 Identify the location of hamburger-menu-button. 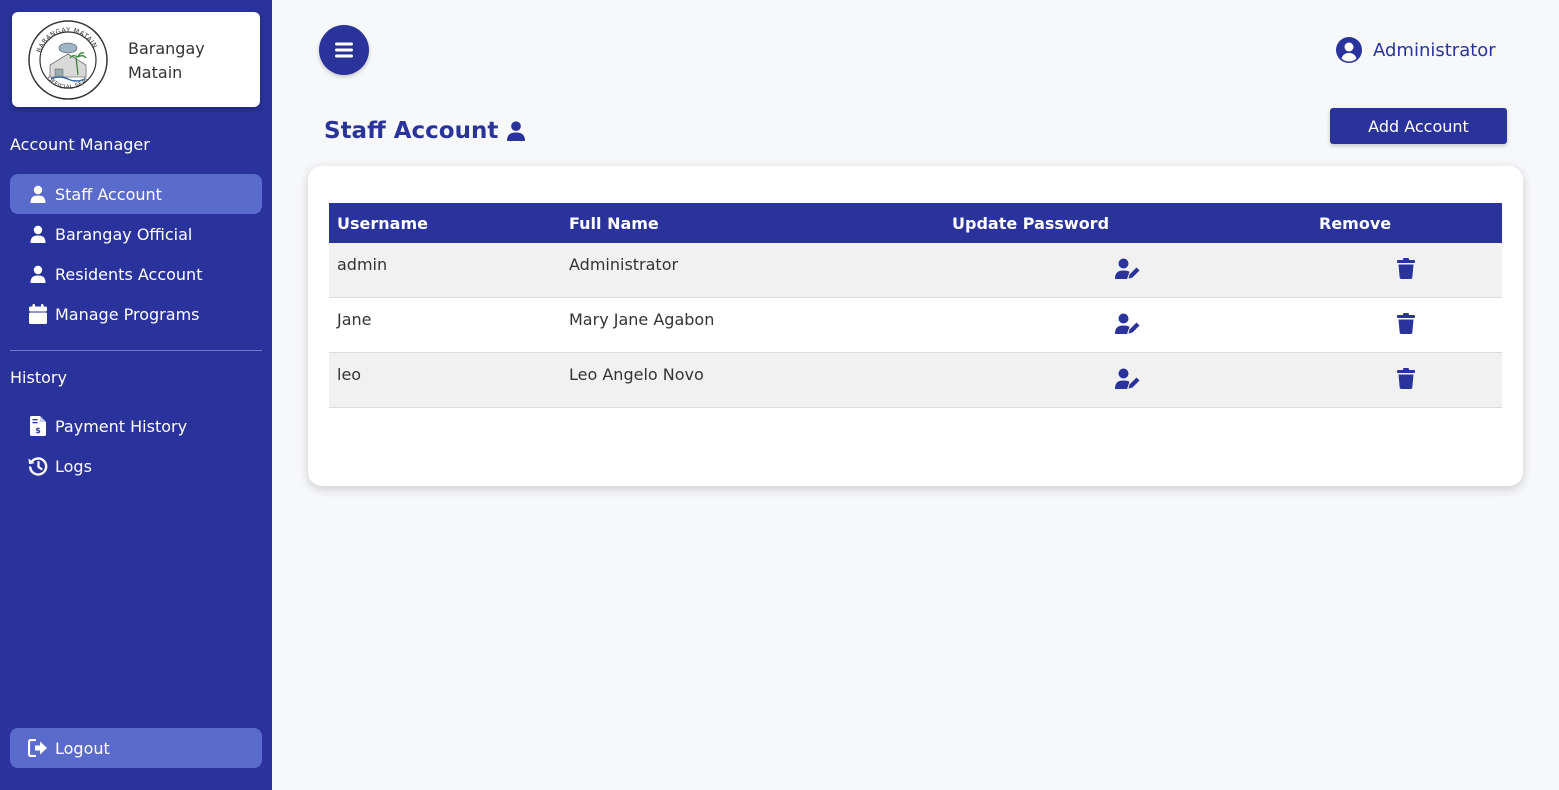
(344, 50).